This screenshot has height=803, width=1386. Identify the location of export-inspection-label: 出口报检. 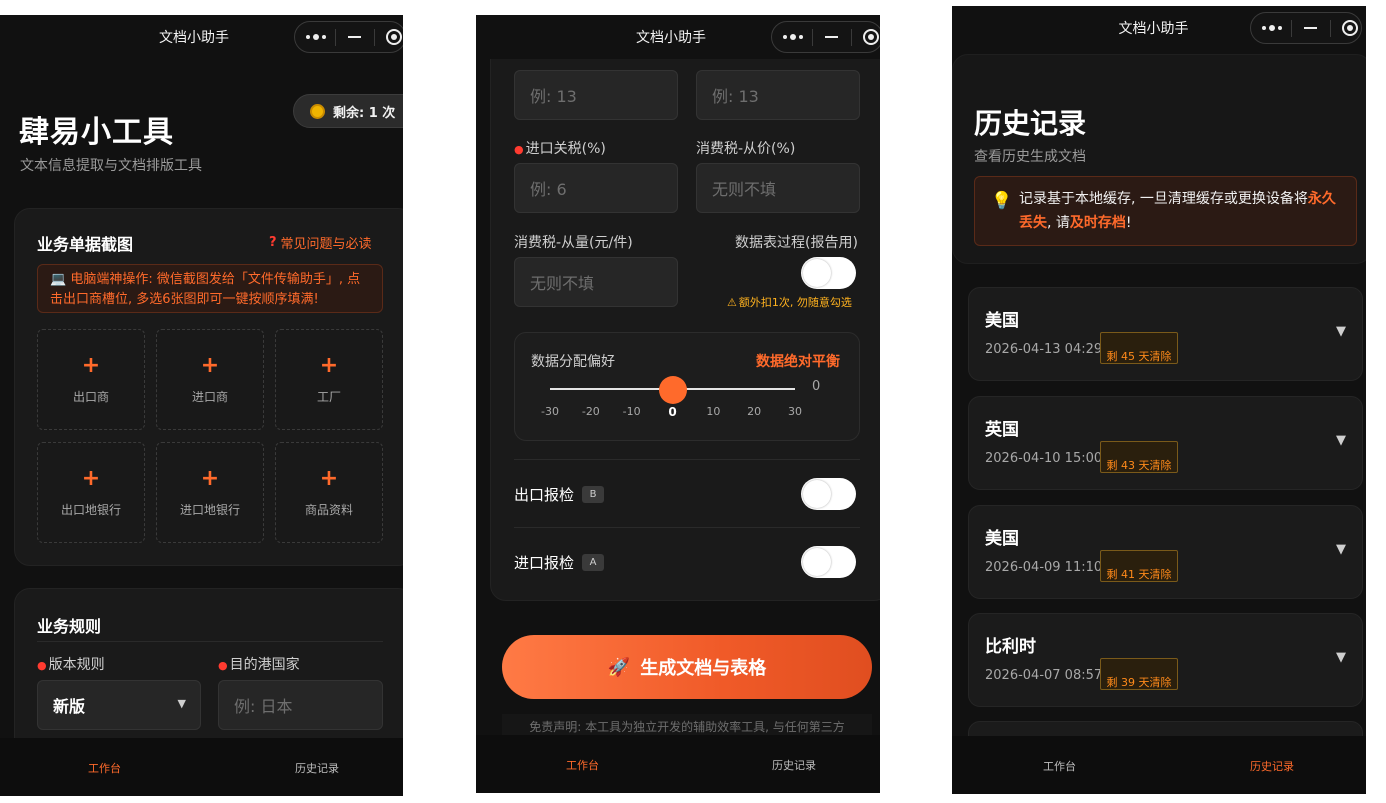
(544, 495).